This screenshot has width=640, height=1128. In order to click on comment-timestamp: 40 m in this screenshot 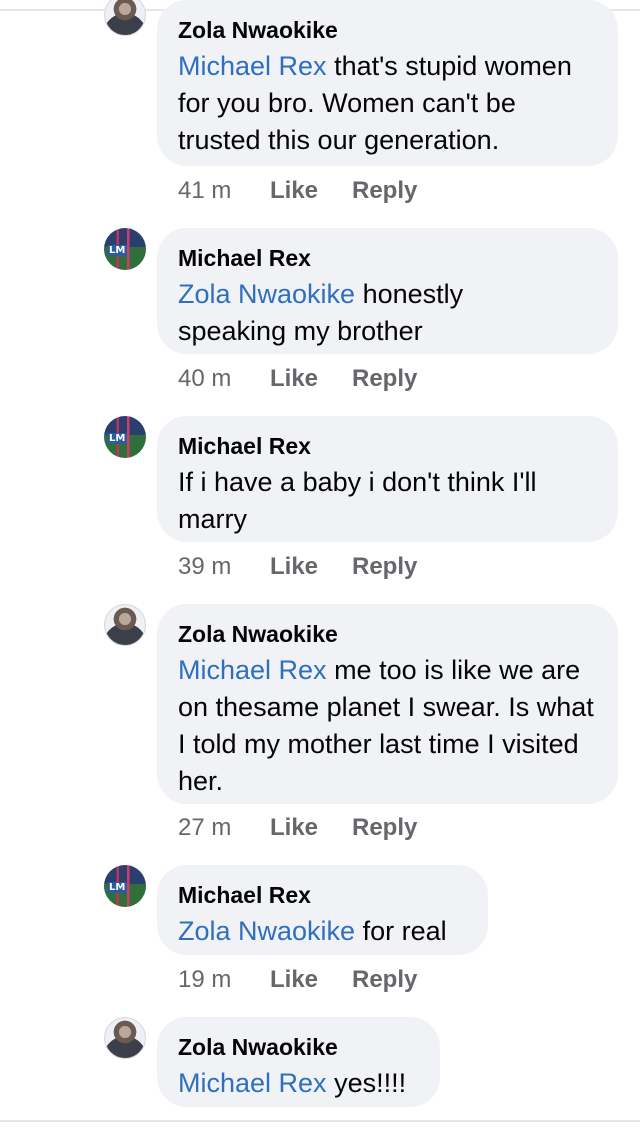, I will do `click(204, 379)`.